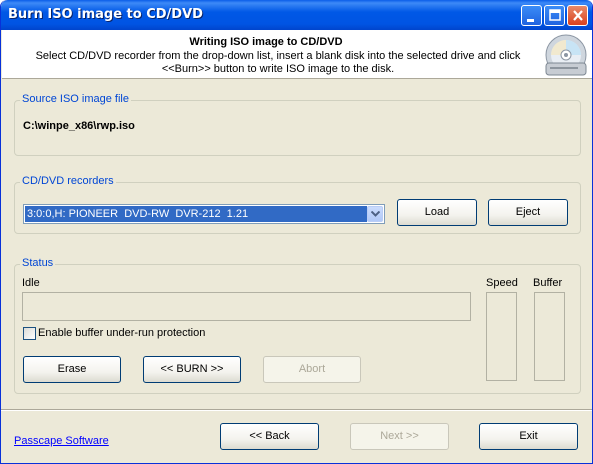 The image size is (593, 464). What do you see at coordinates (530, 20) in the screenshot?
I see `minimize-icon` at bounding box center [530, 20].